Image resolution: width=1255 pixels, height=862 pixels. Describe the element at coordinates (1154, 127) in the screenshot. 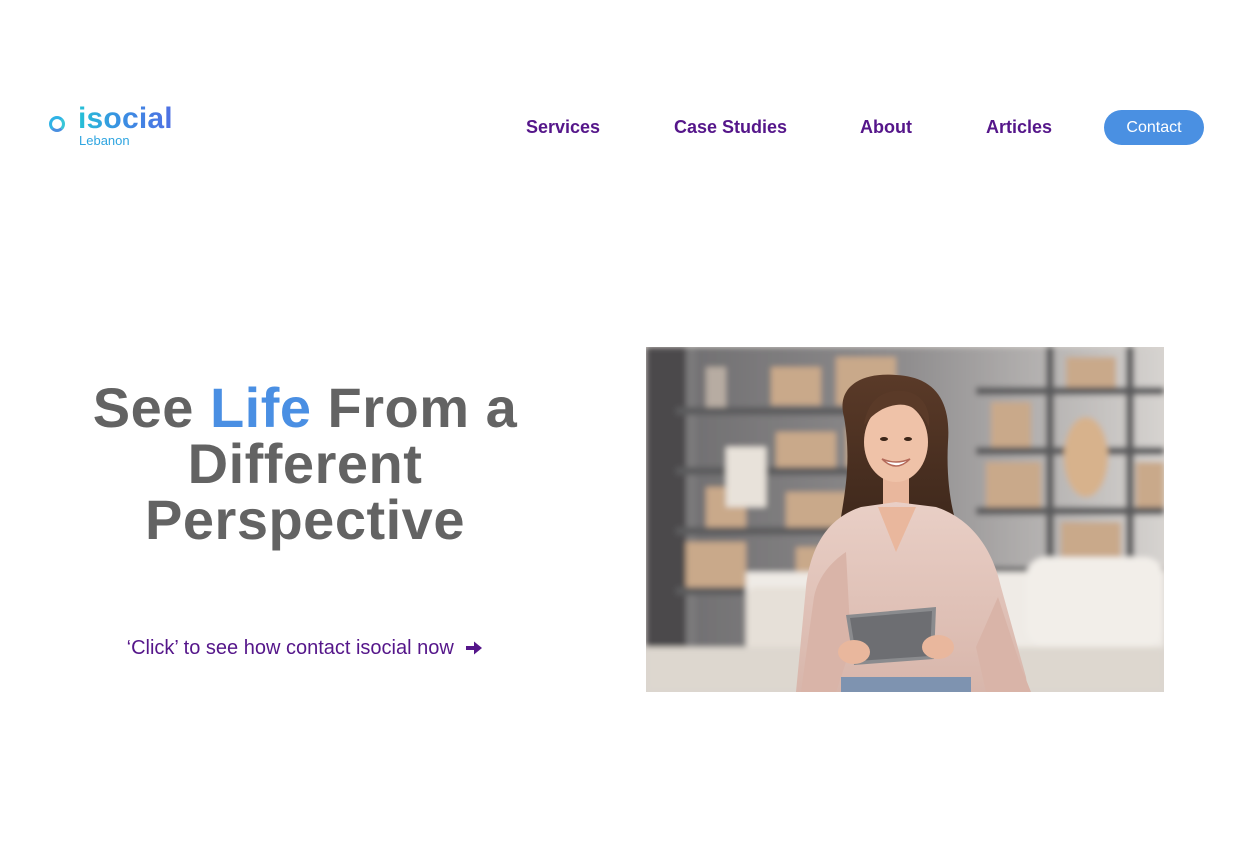

I see `contact-button: Contact` at that location.